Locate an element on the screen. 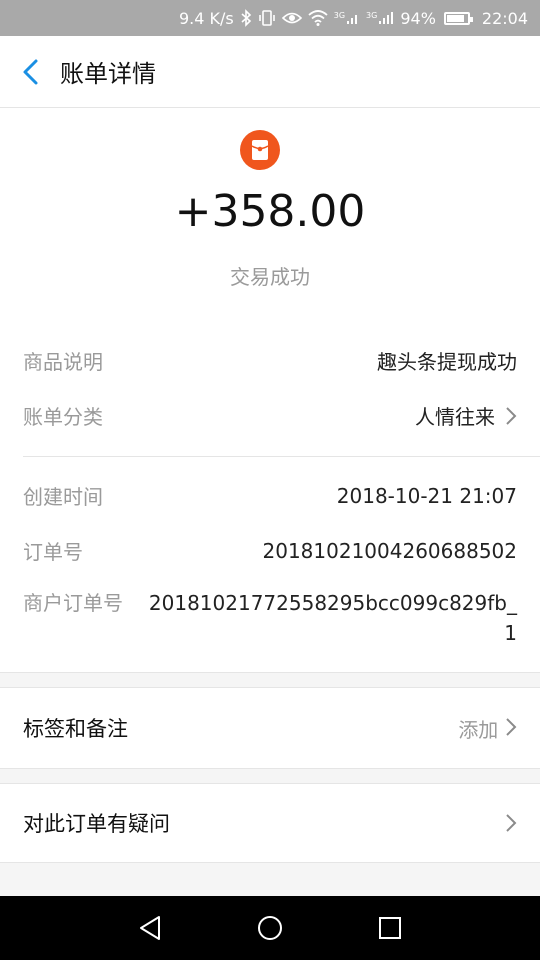 This screenshot has height=960, width=540. system-nav-bar is located at coordinates (270, 928).